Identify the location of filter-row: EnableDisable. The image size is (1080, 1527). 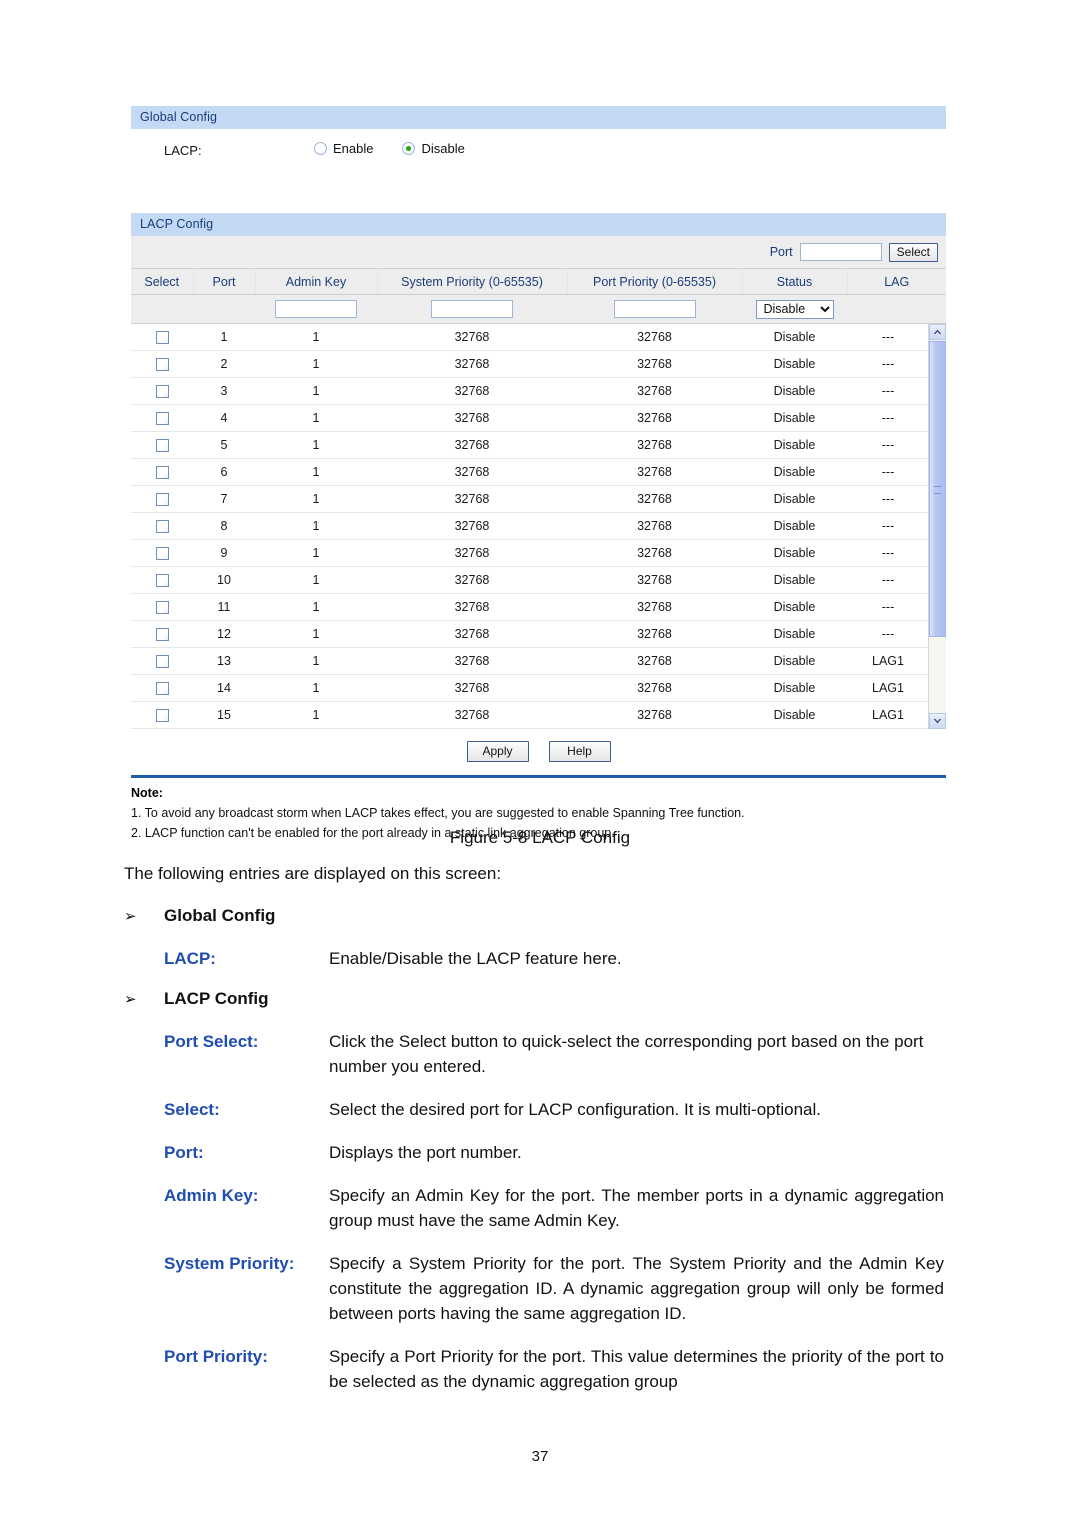
(538, 309).